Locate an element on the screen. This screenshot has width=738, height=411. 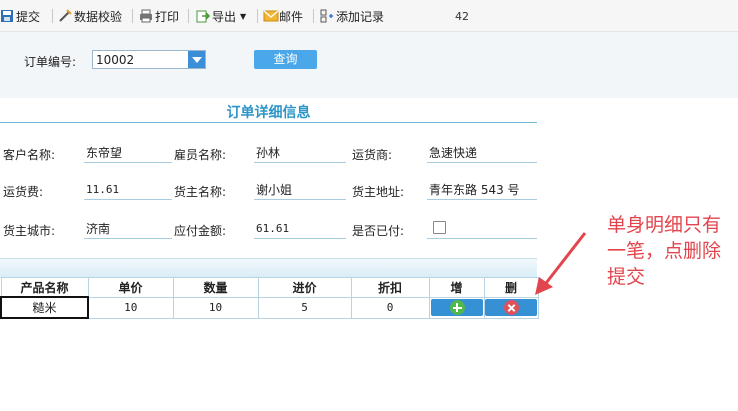
grid-header-row: 产品名称 单价 数量 进价 折扣 增 删 is located at coordinates (269, 287).